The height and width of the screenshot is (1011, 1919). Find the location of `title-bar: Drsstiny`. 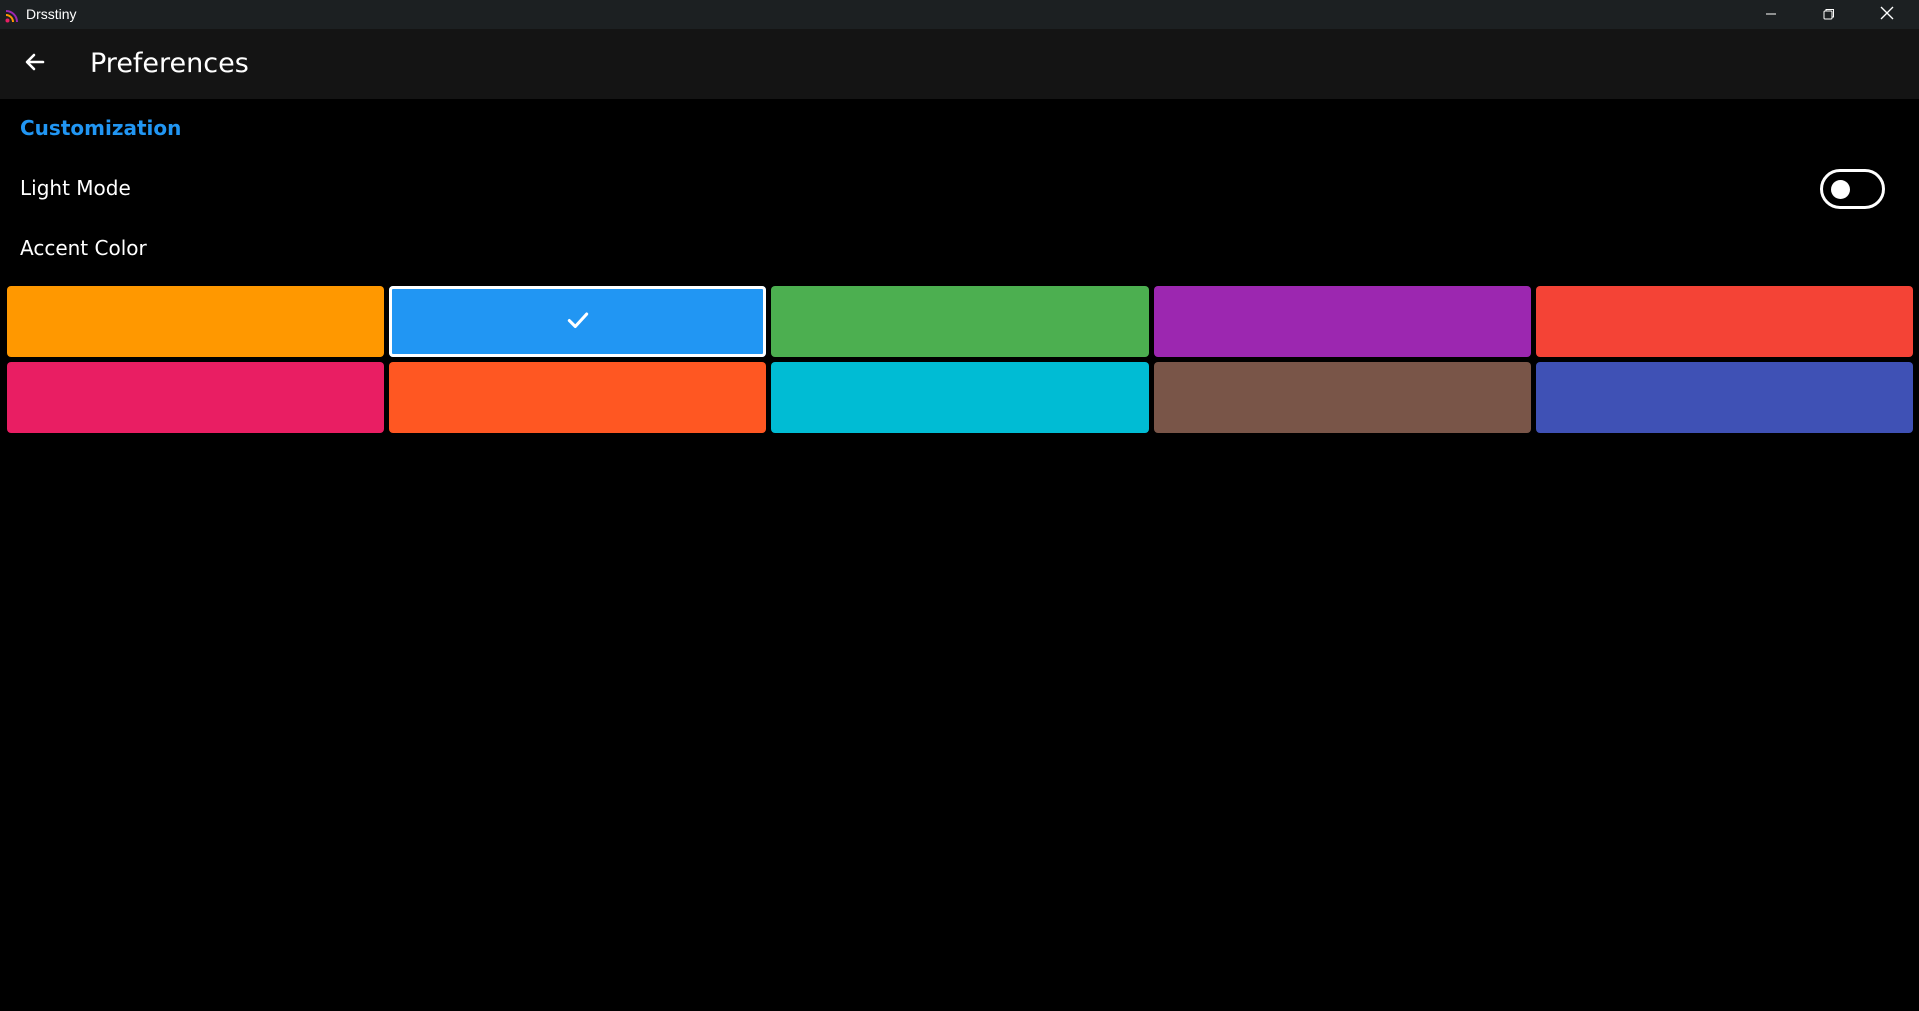

title-bar: Drsstiny is located at coordinates (959, 14).